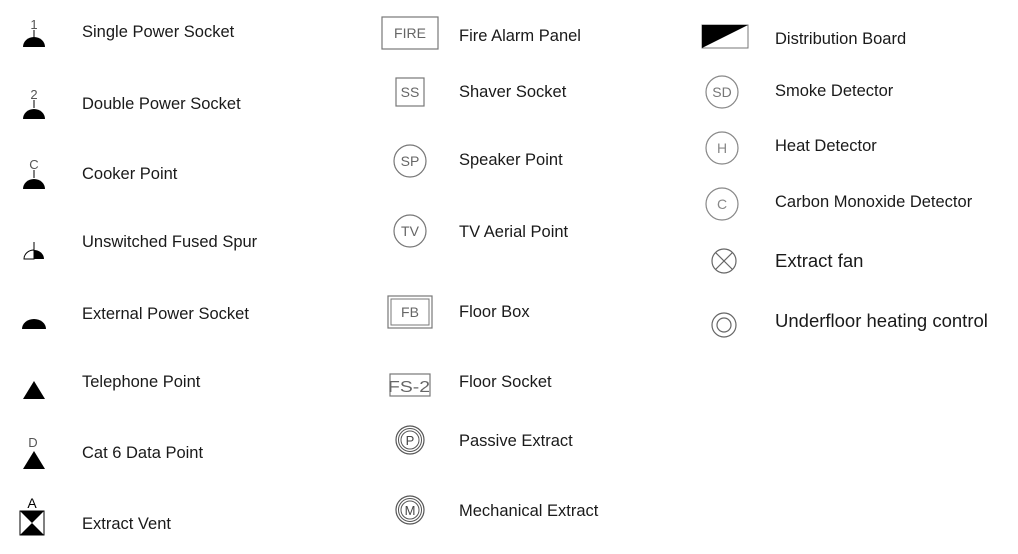 The height and width of the screenshot is (554, 1018). I want to click on legend-label: TV Aerial Point, so click(514, 232).